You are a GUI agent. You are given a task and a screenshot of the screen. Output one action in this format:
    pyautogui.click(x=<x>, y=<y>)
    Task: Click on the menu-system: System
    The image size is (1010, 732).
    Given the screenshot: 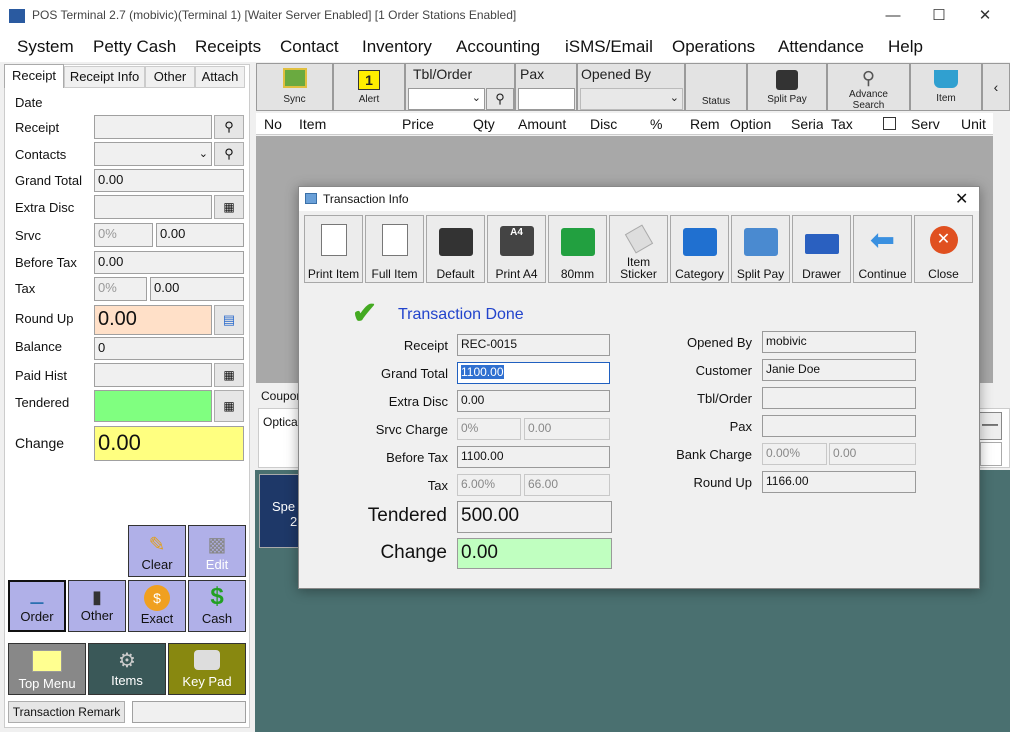 What is the action you would take?
    pyautogui.click(x=45, y=47)
    